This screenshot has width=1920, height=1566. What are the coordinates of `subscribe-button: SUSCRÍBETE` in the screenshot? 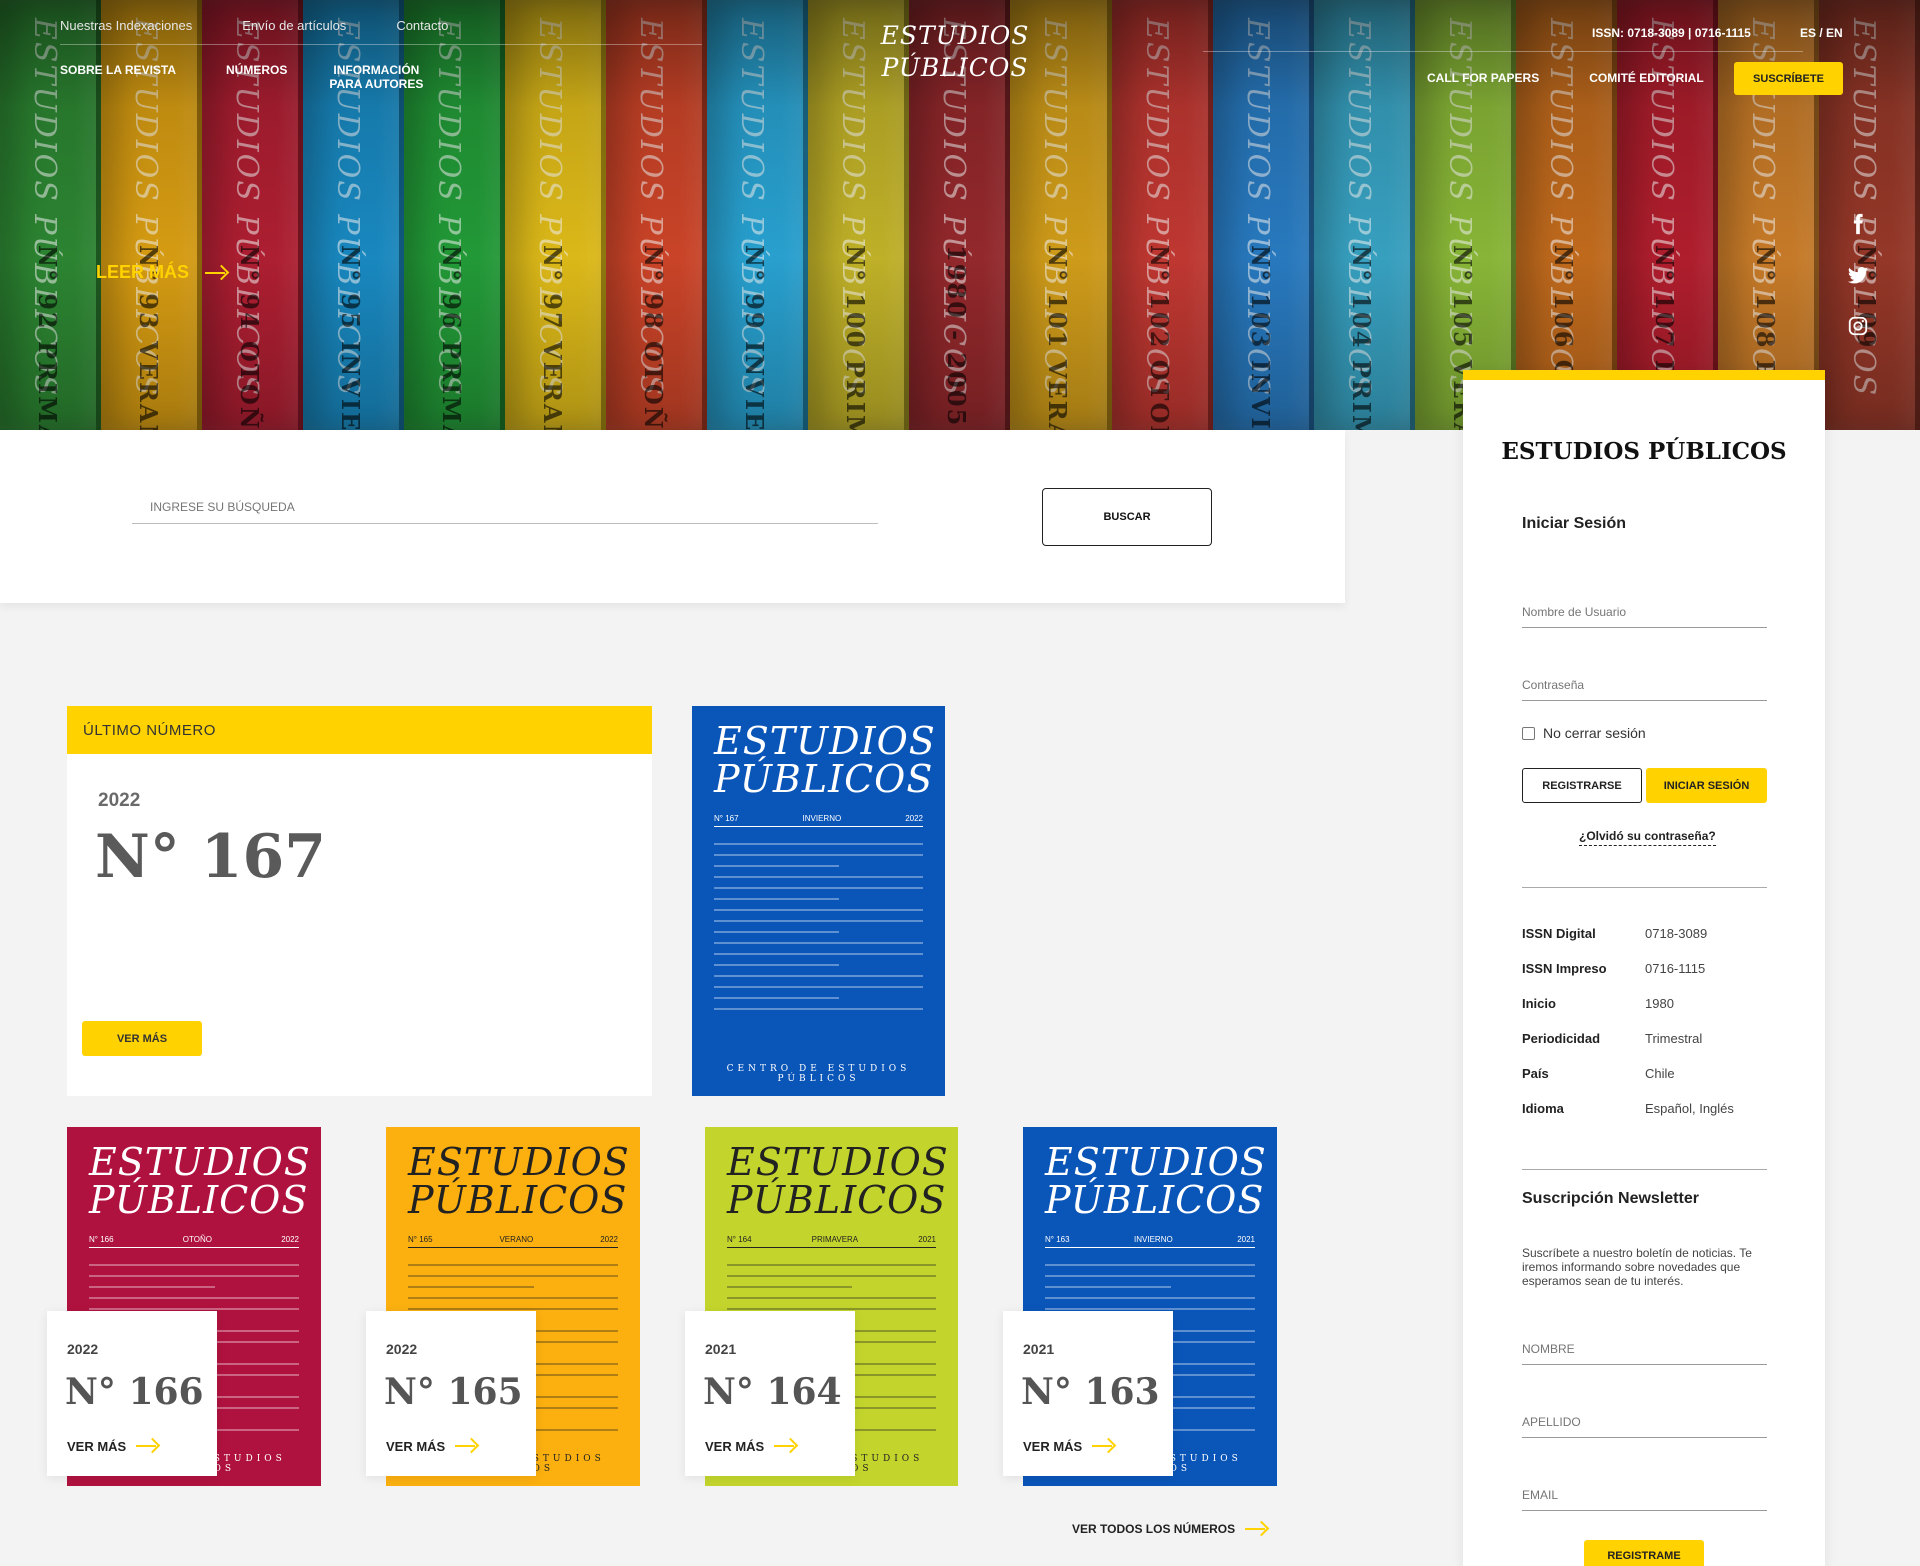 It's located at (1788, 78).